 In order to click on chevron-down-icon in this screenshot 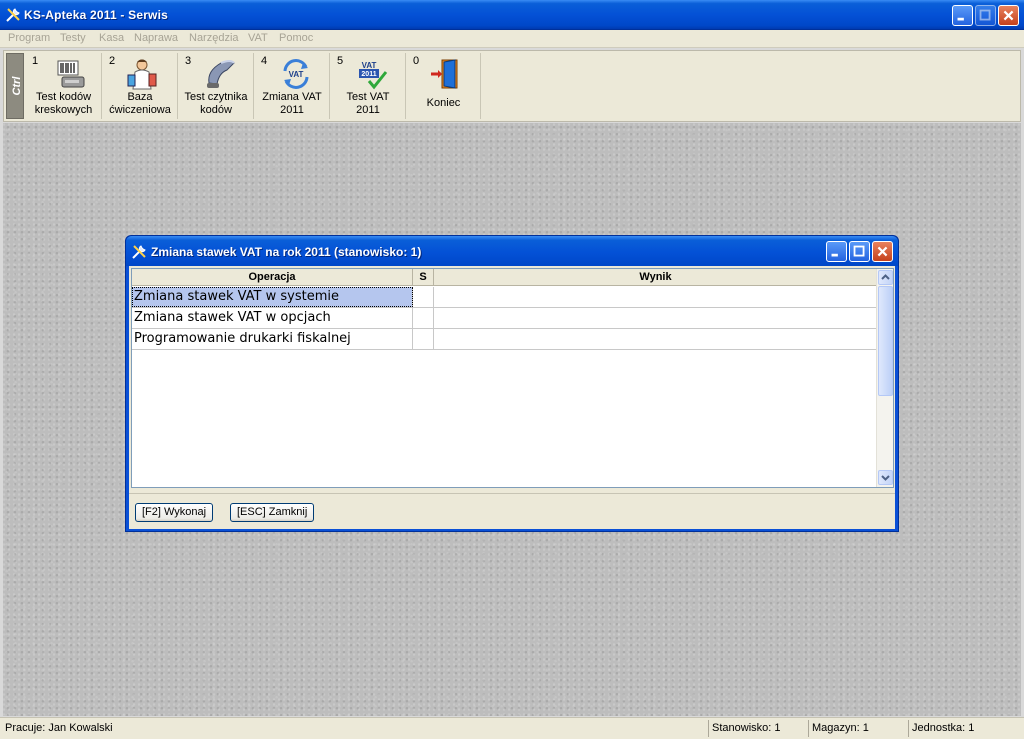, I will do `click(885, 478)`.